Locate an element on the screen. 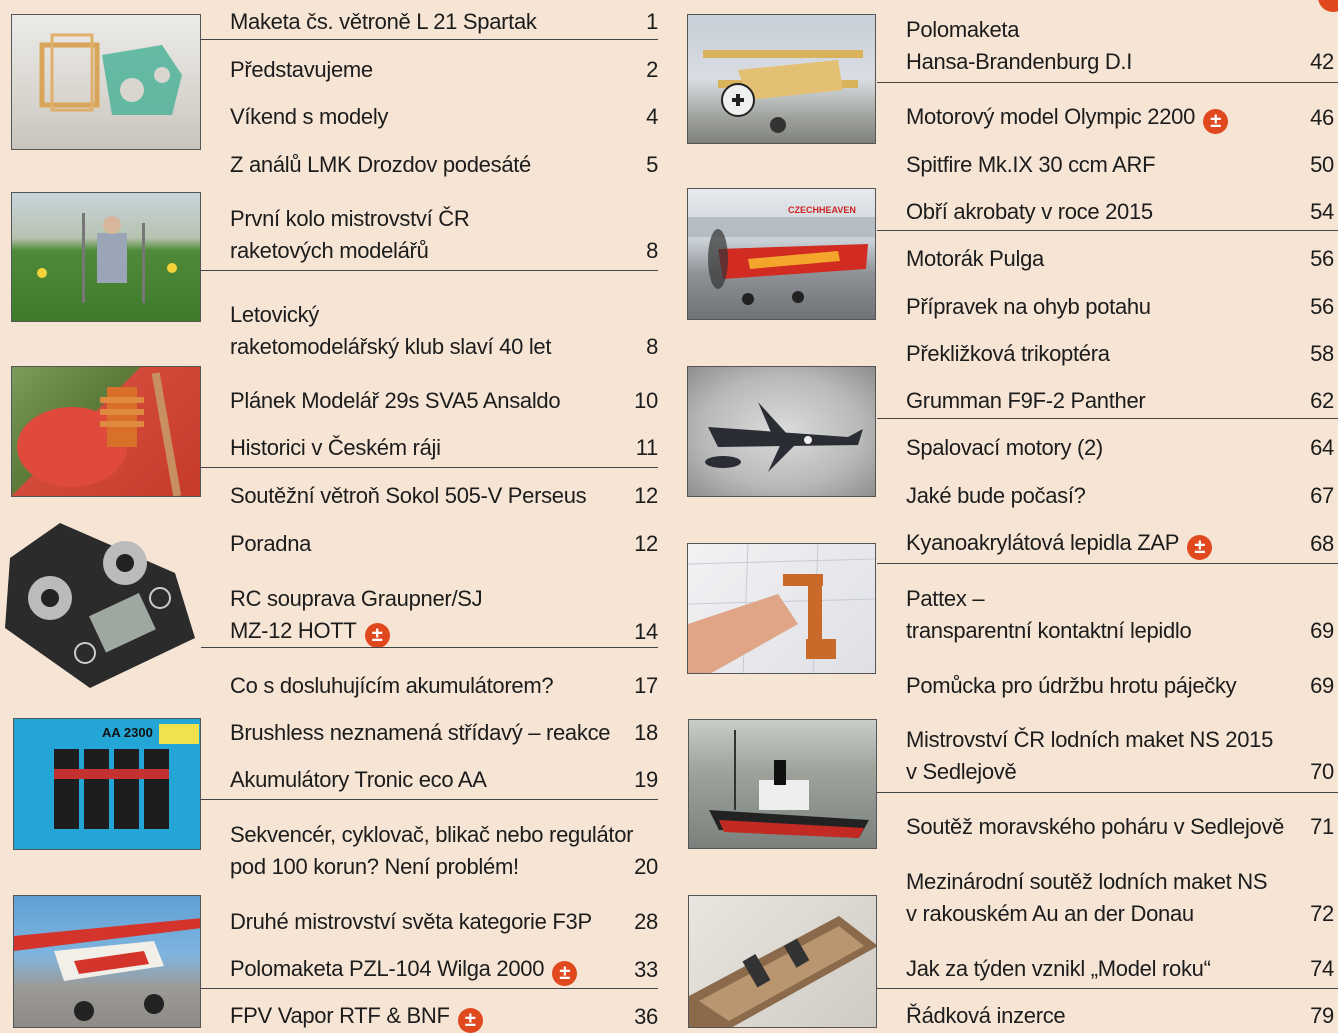  entry-title: Polomaketa PZL-104 Wilga 2000 ± is located at coordinates (444, 969).